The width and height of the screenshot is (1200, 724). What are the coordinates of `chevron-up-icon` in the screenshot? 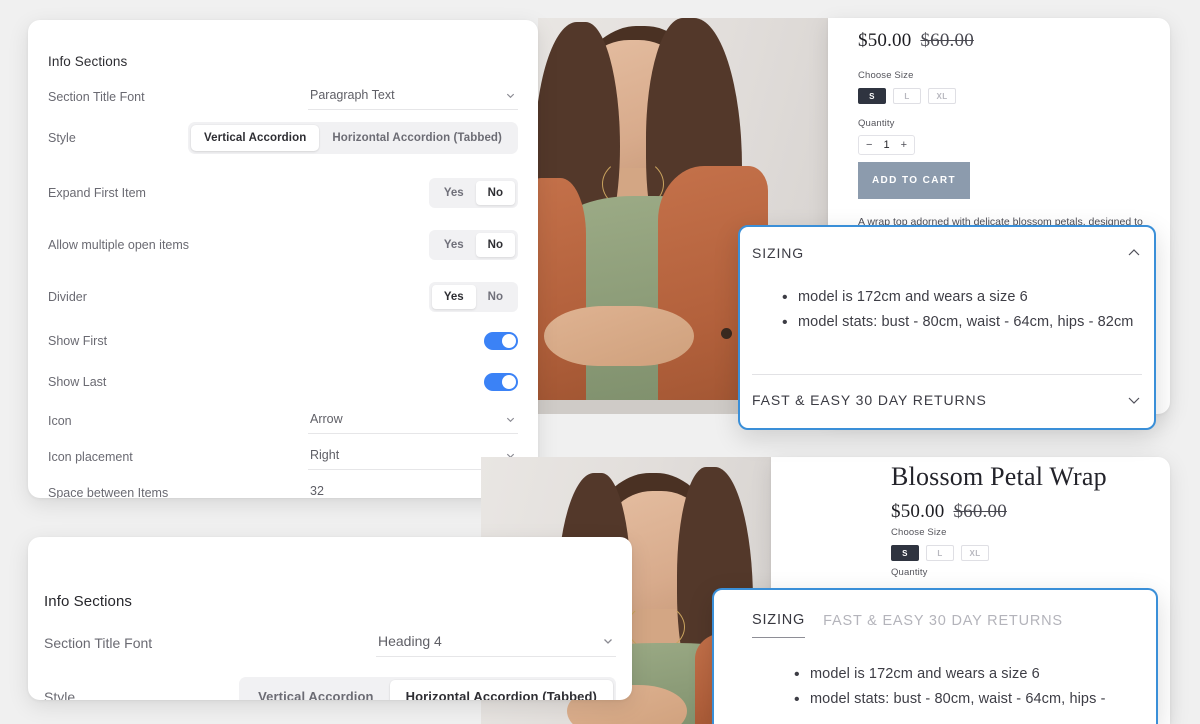 It's located at (1134, 253).